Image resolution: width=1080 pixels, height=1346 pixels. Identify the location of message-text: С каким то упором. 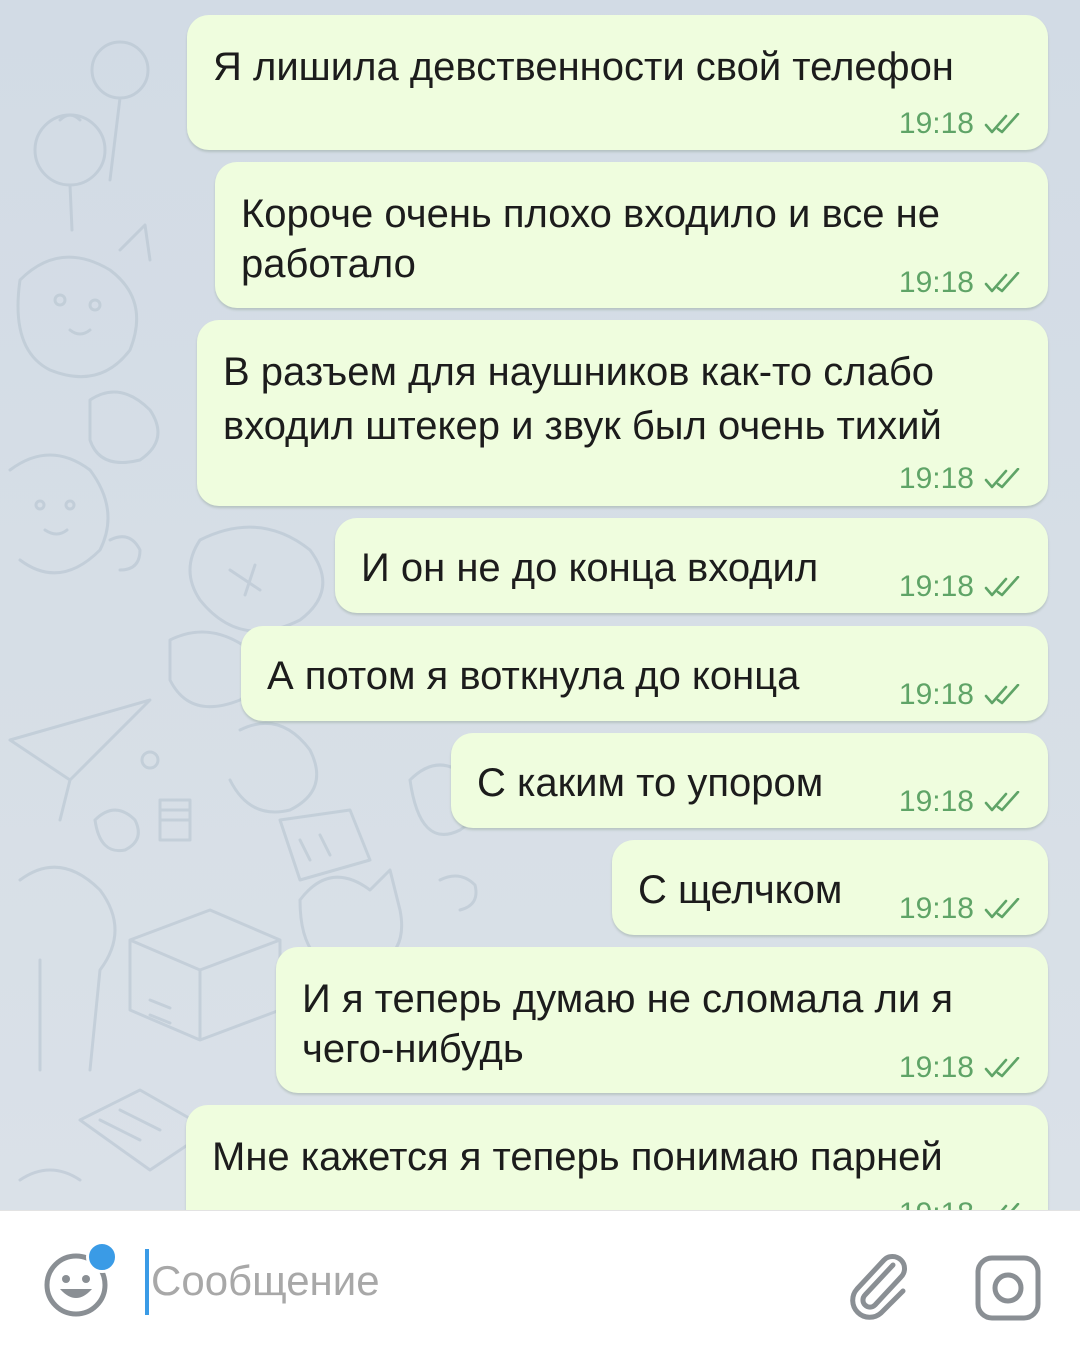
(650, 783).